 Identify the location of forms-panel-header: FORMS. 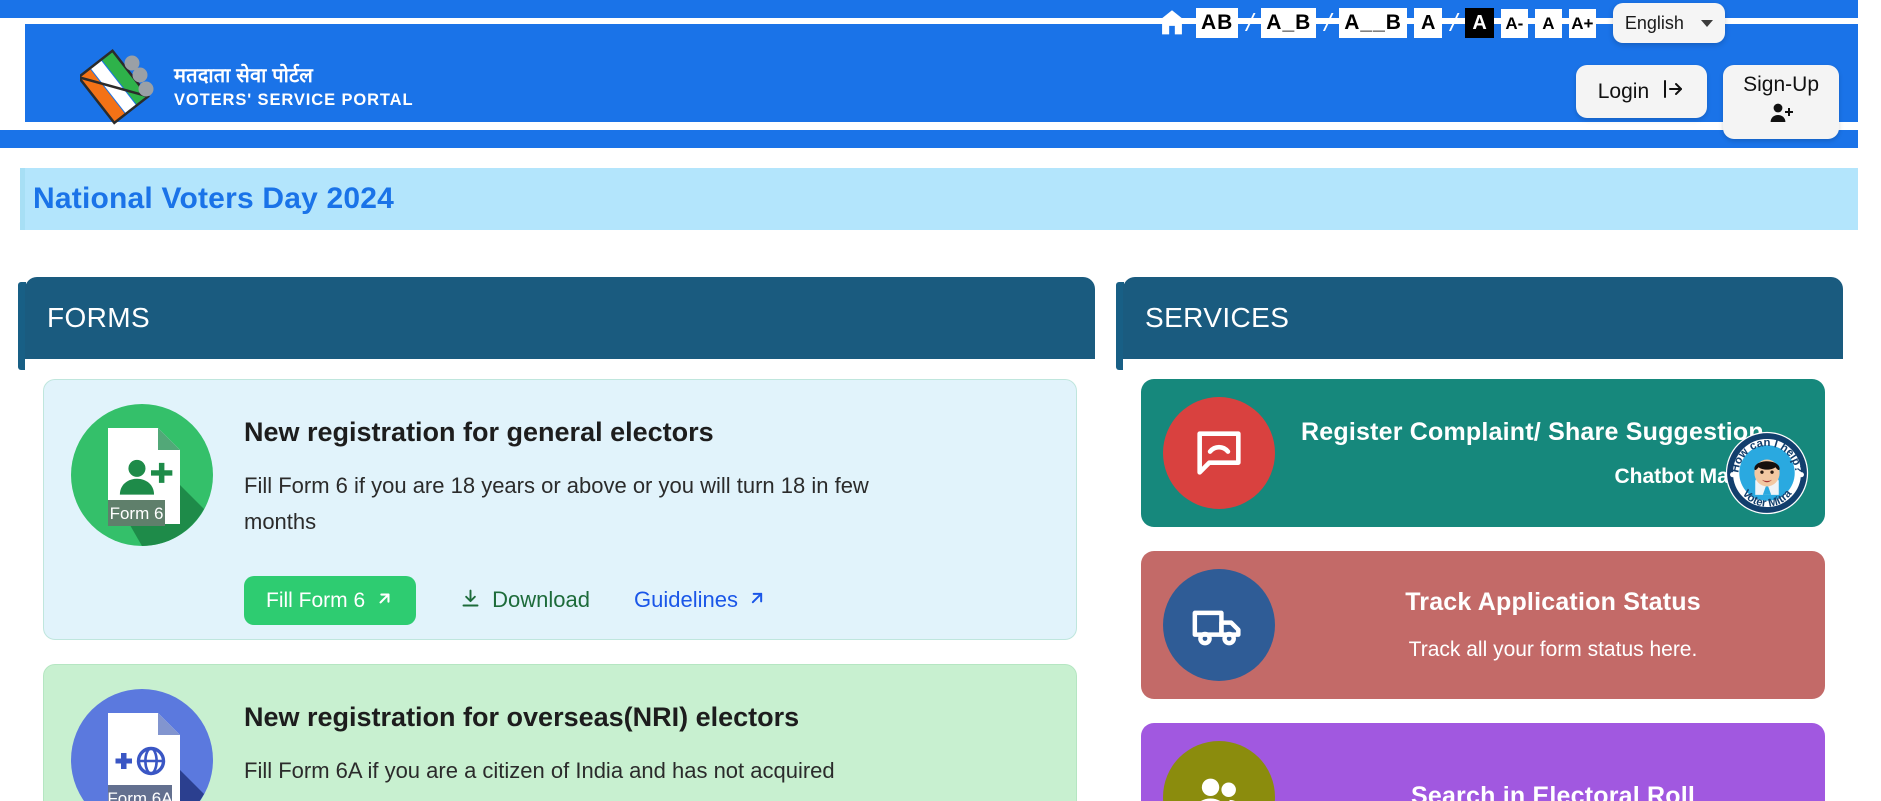
(560, 318).